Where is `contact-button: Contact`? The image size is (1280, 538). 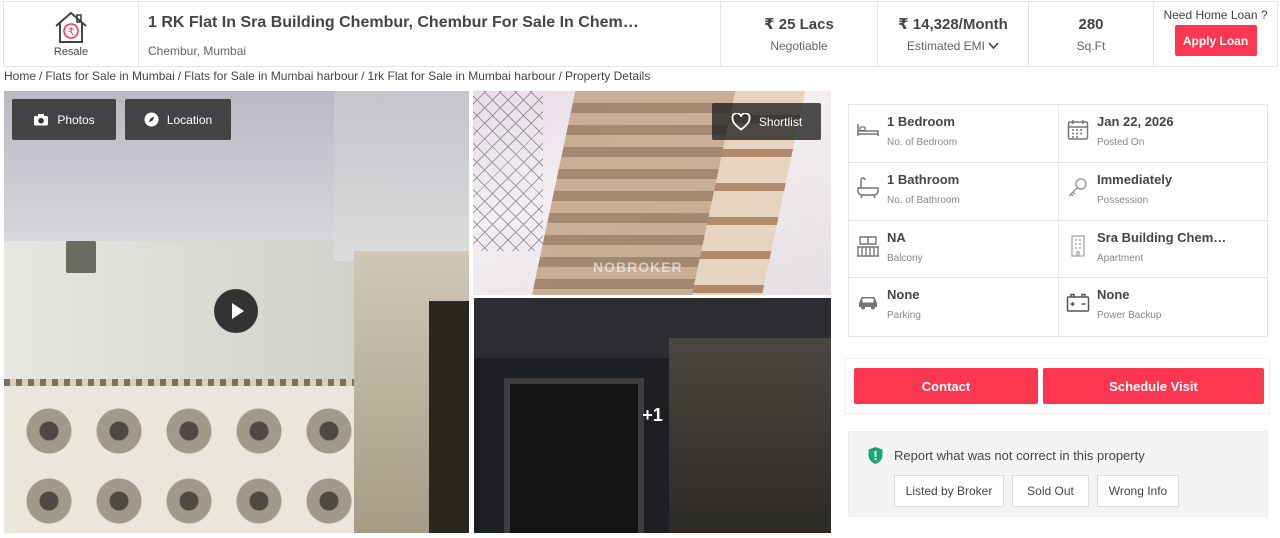 contact-button: Contact is located at coordinates (946, 386).